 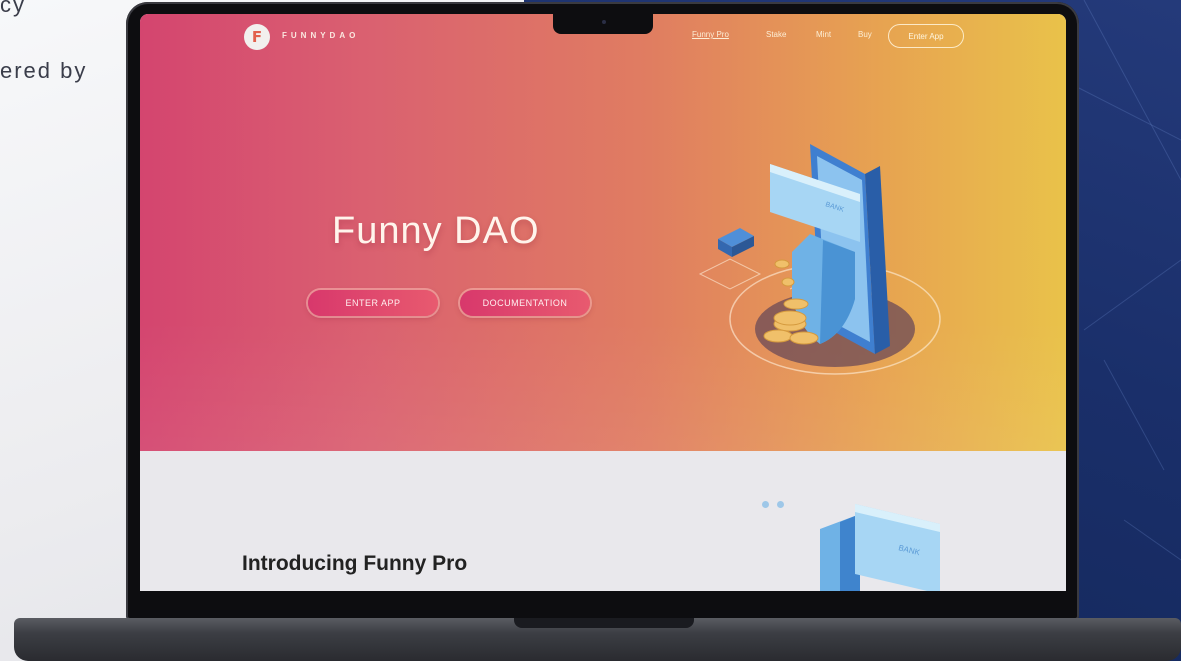 What do you see at coordinates (525, 303) in the screenshot?
I see `documentation-button: DOCUMENTATION` at bounding box center [525, 303].